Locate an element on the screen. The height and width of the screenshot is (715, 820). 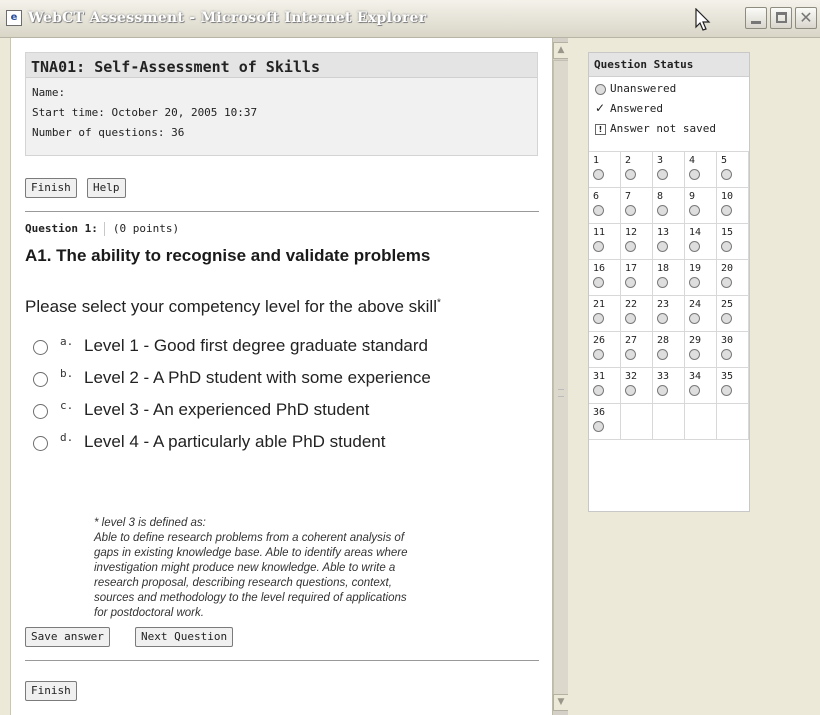
legend-label: Answered is located at coordinates (636, 108).